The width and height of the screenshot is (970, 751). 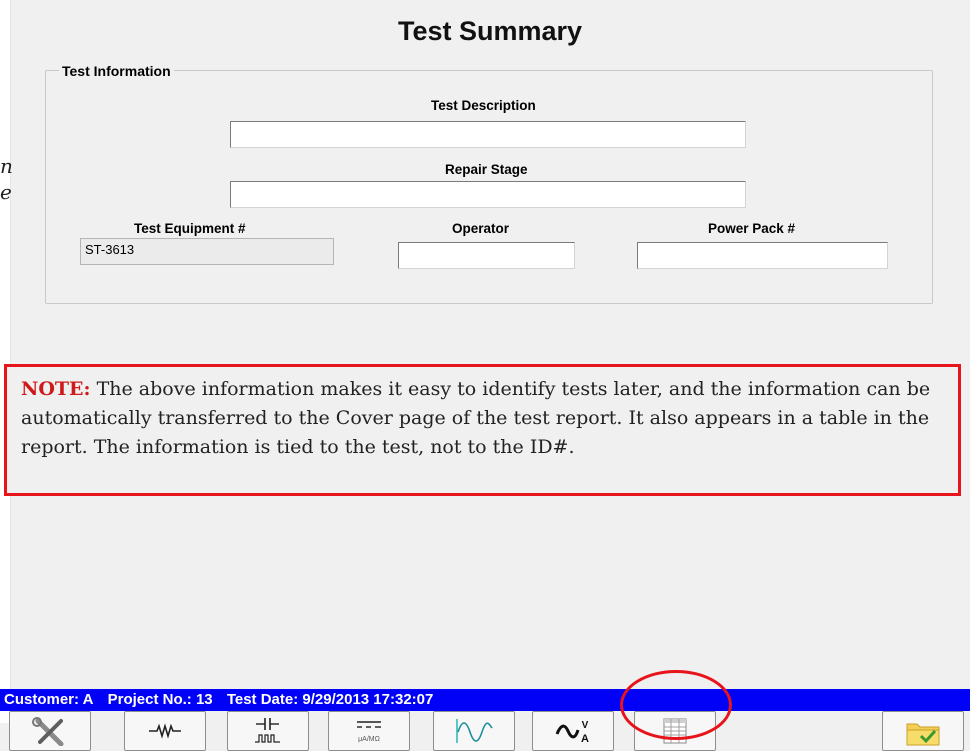 What do you see at coordinates (762, 255) in the screenshot?
I see `power-pack-field` at bounding box center [762, 255].